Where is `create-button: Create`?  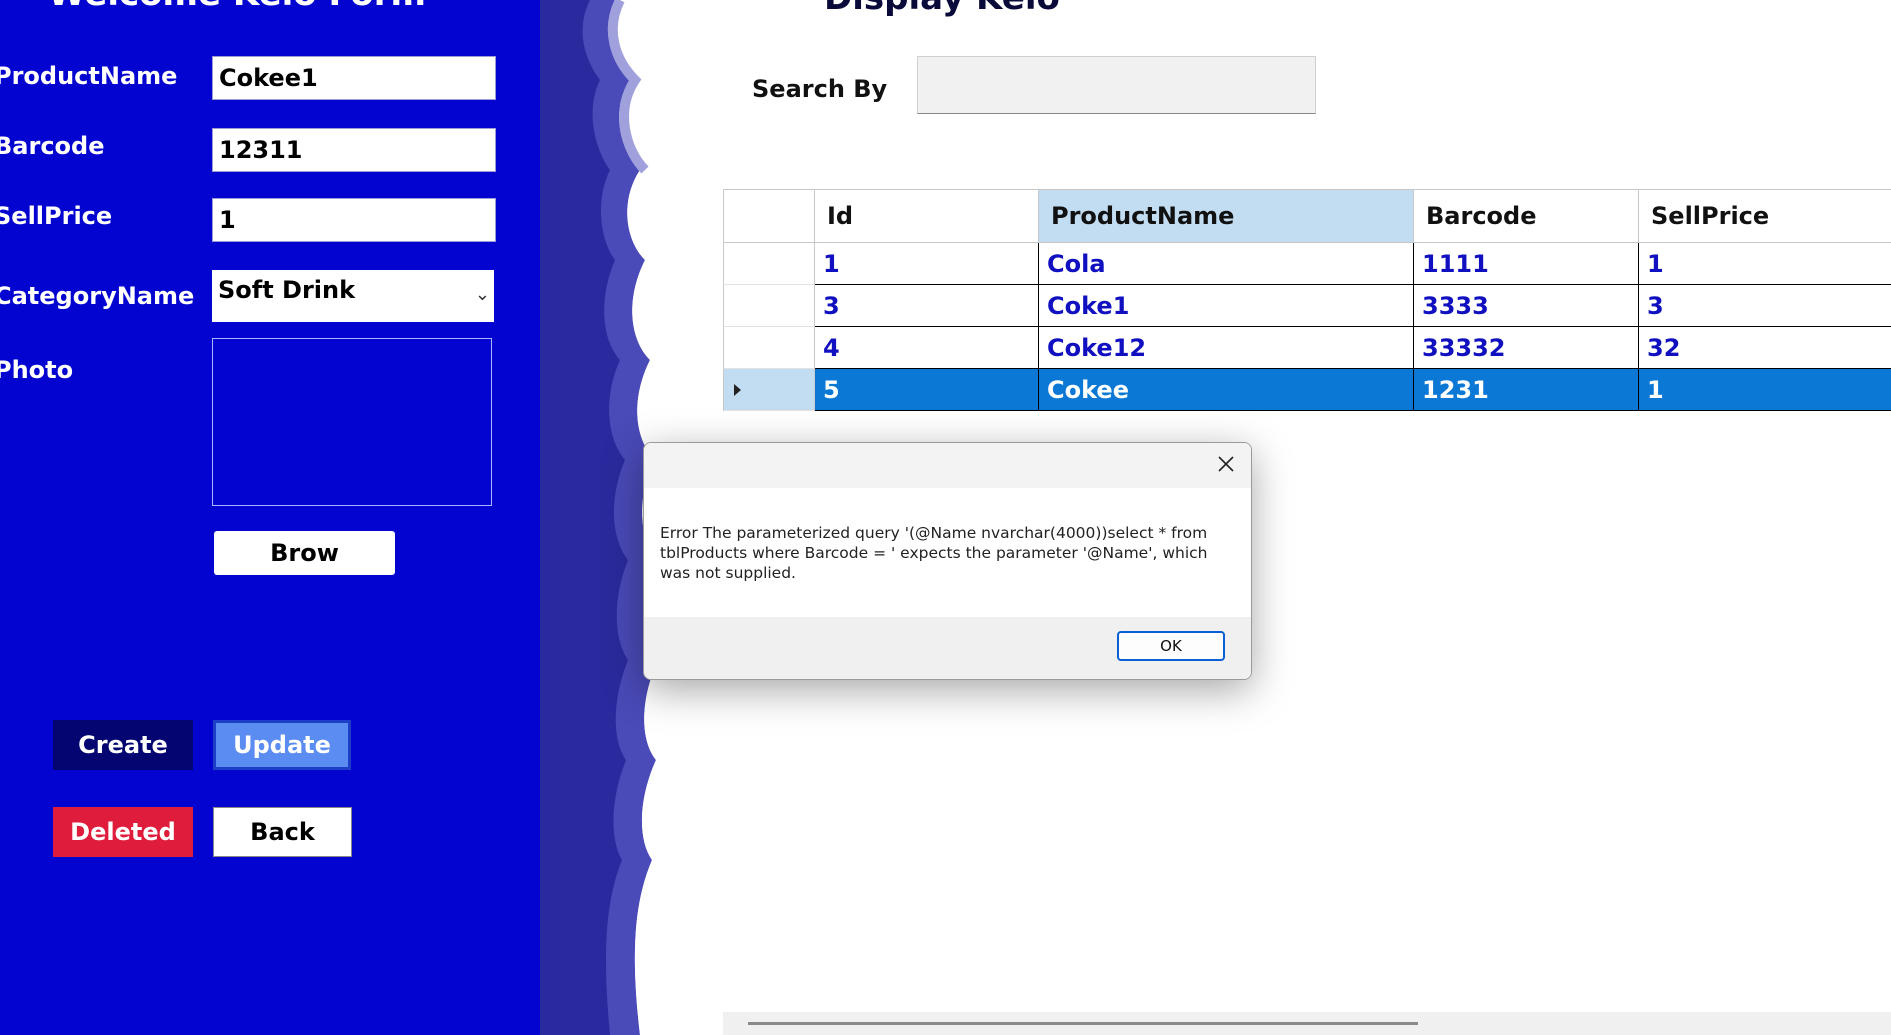
create-button: Create is located at coordinates (123, 745).